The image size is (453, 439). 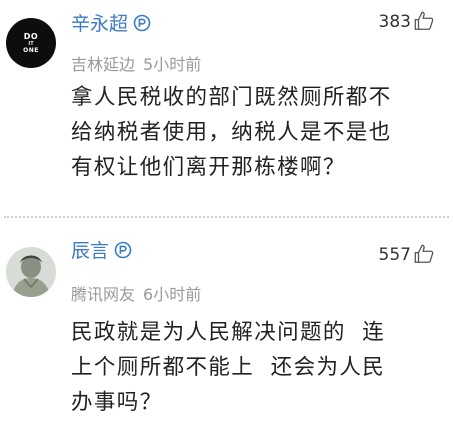 I want to click on comment-meta: 腾讯网友 6小时前, so click(x=136, y=293).